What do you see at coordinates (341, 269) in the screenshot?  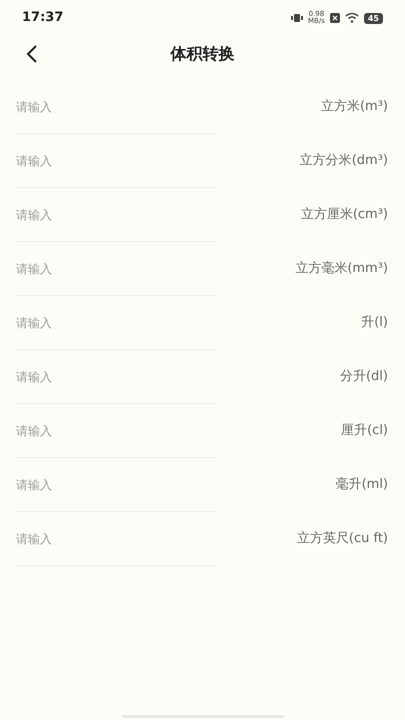 I see `unit-label: 立方毫米(mm³)` at bounding box center [341, 269].